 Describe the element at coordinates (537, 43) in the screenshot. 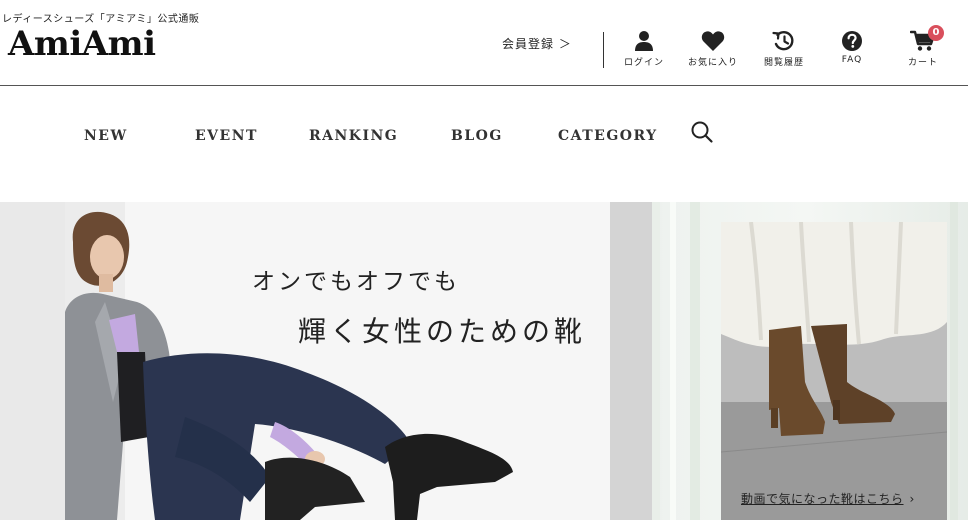

I see `register-link: 会員登録 ＞` at that location.